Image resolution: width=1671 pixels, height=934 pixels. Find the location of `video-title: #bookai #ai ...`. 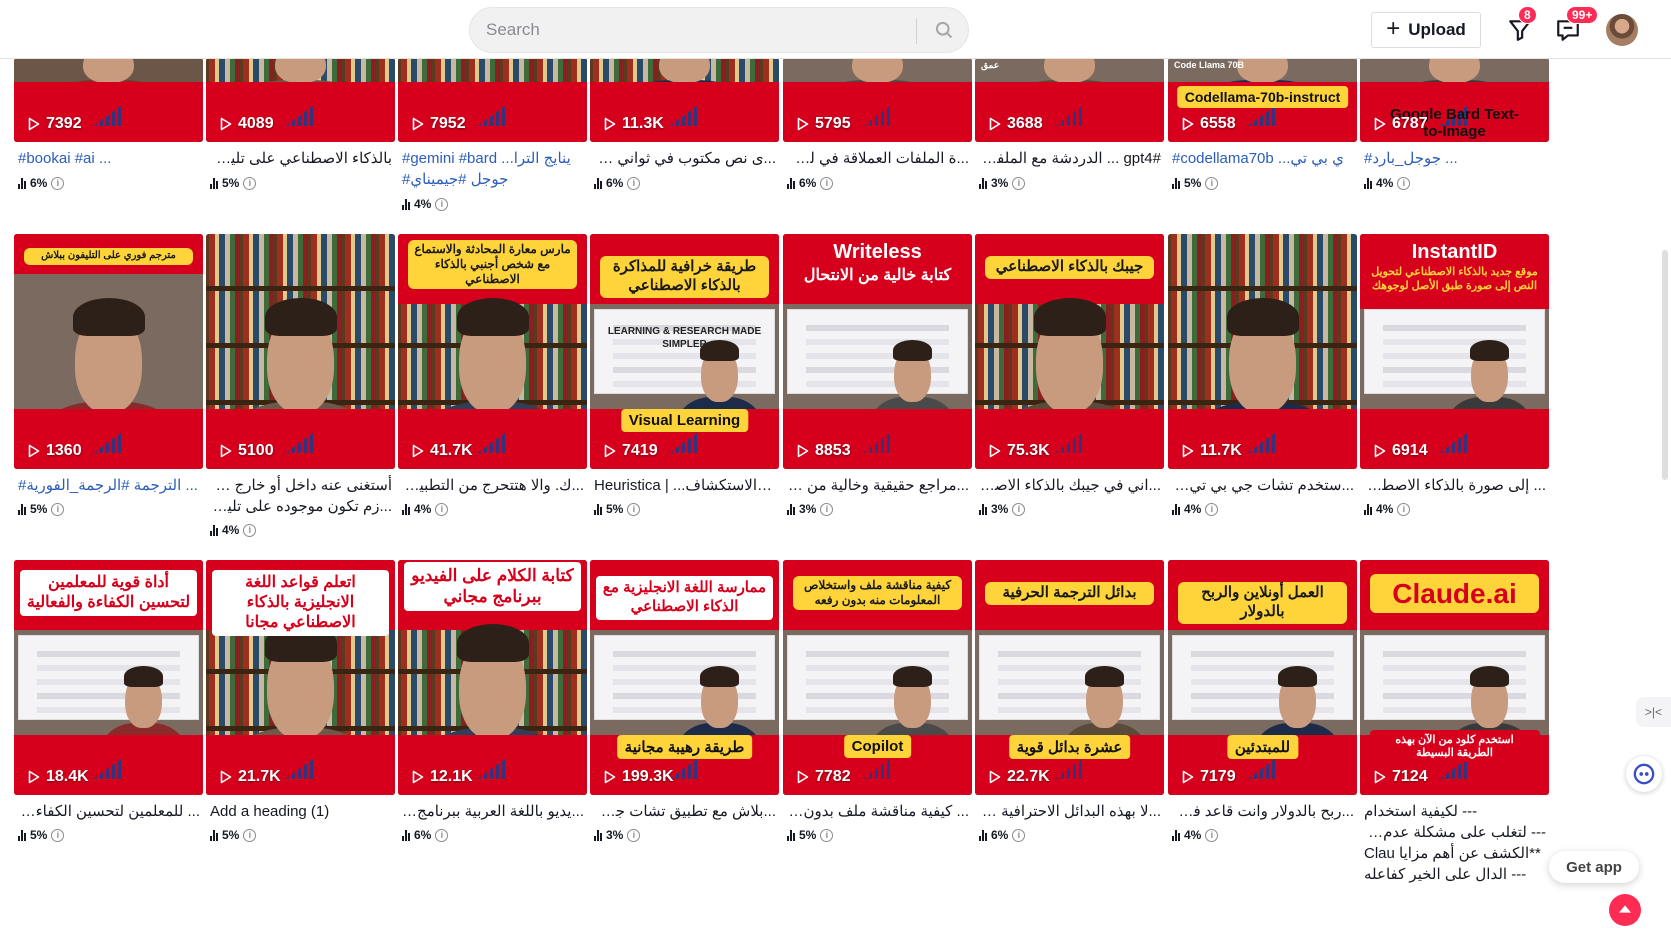

video-title: #bookai #ai ... is located at coordinates (109, 158).